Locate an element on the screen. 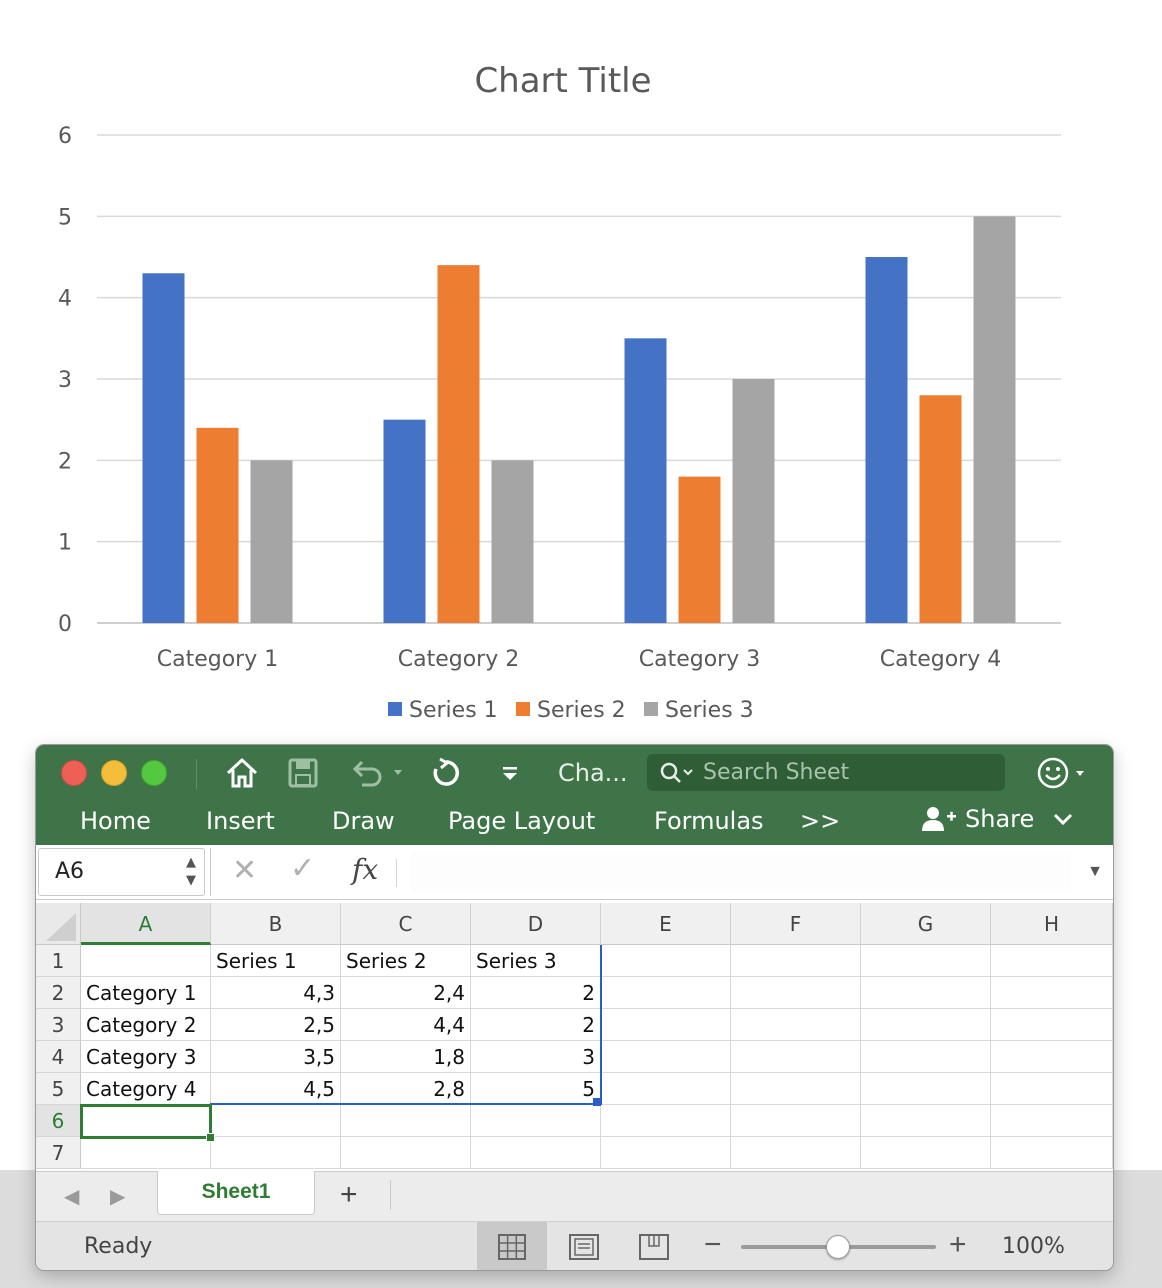 The image size is (1162, 1288). cell-d6 is located at coordinates (536, 1121).